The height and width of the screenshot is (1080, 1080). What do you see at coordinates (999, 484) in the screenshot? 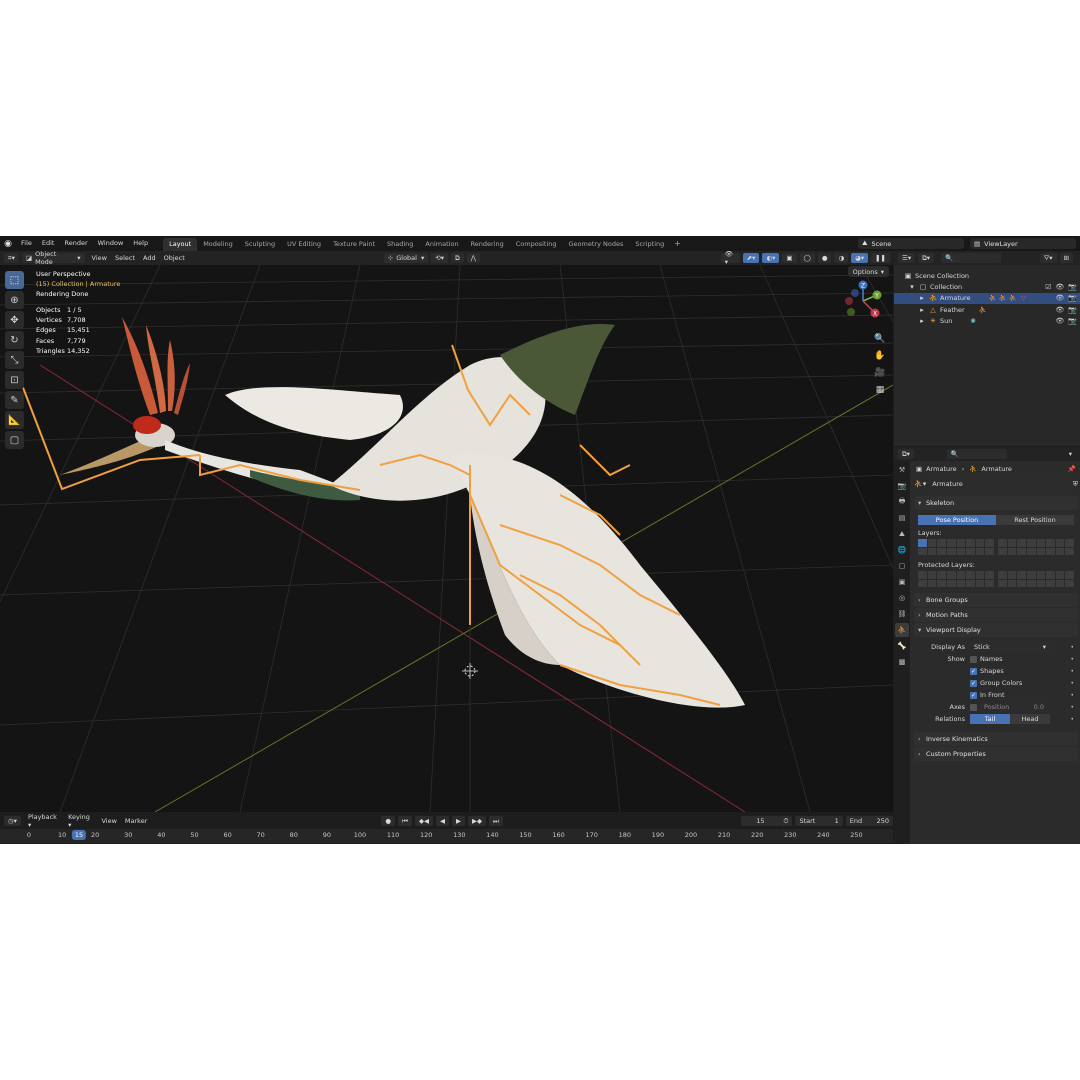
I see `armature-name-field: Armature` at bounding box center [999, 484].